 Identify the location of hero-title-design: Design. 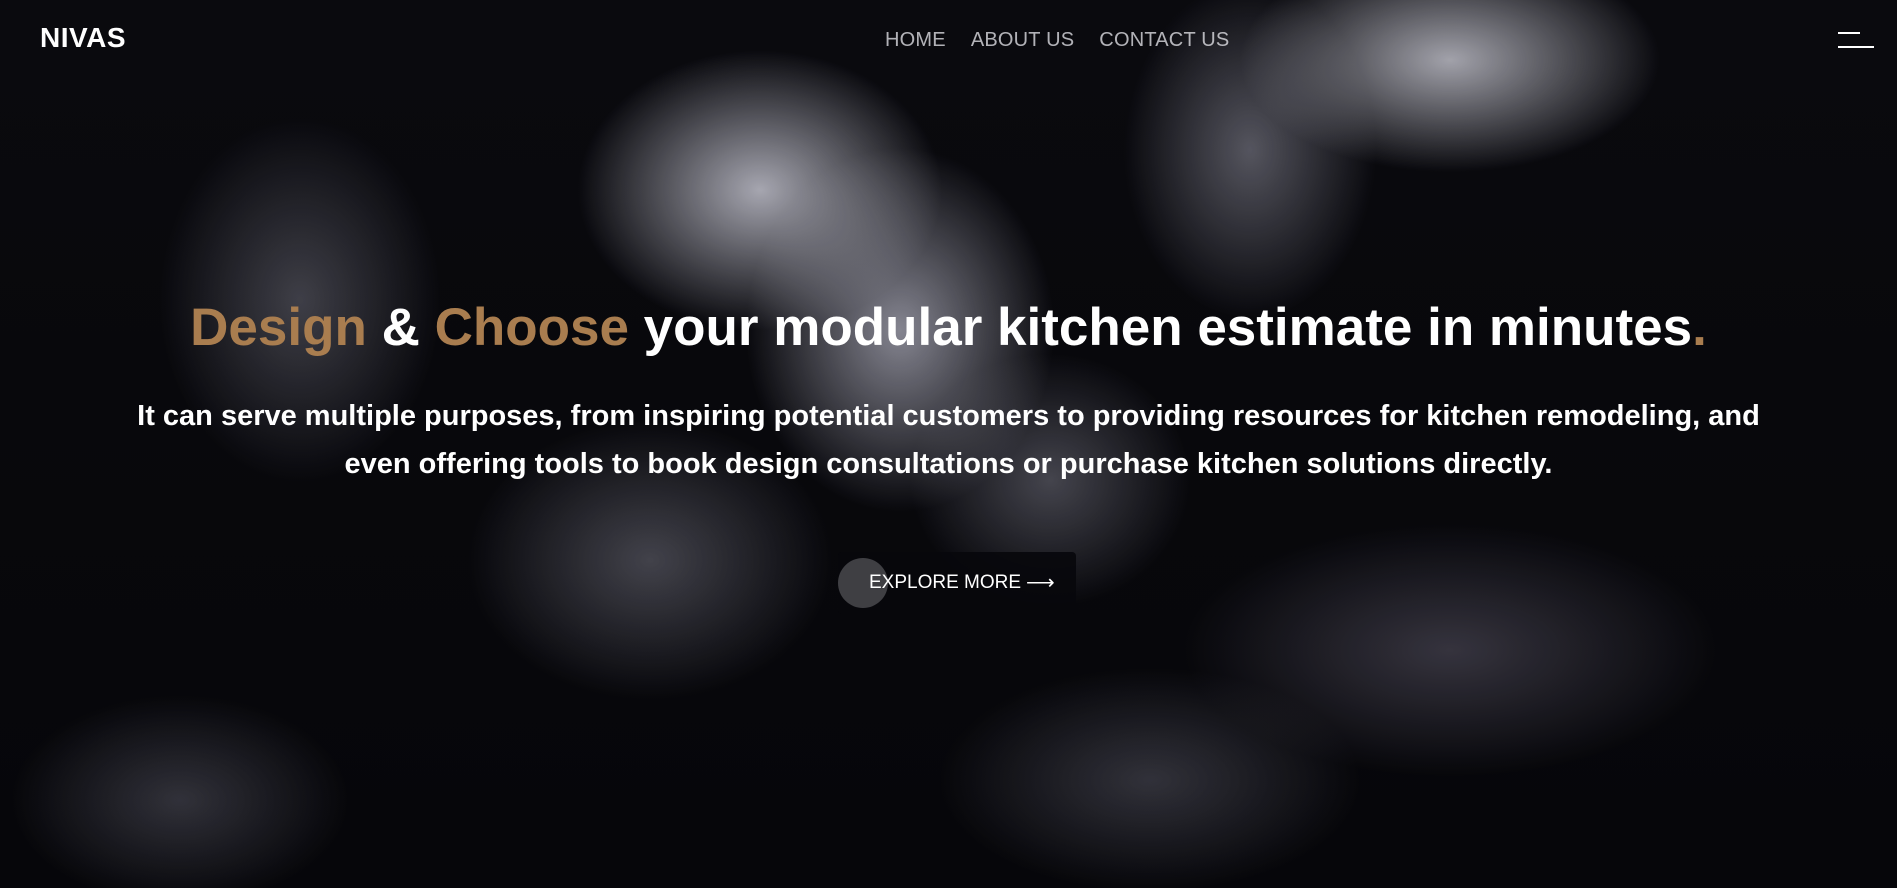
(278, 327).